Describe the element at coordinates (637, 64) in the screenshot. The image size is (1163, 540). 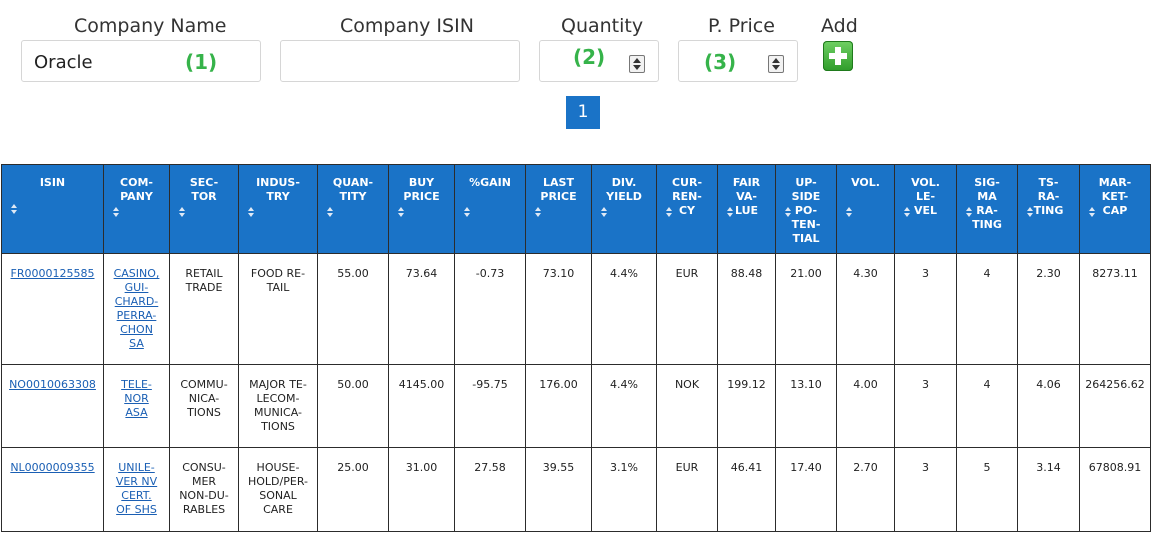
I see `quantity-spinner-icon` at that location.